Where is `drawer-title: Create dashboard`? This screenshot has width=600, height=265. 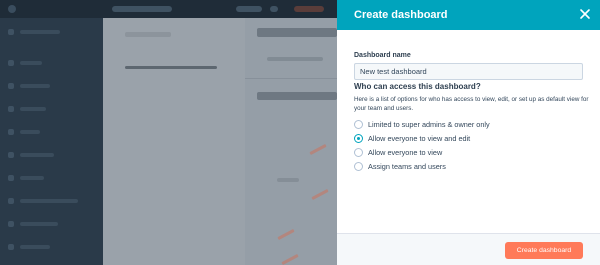 drawer-title: Create dashboard is located at coordinates (401, 15).